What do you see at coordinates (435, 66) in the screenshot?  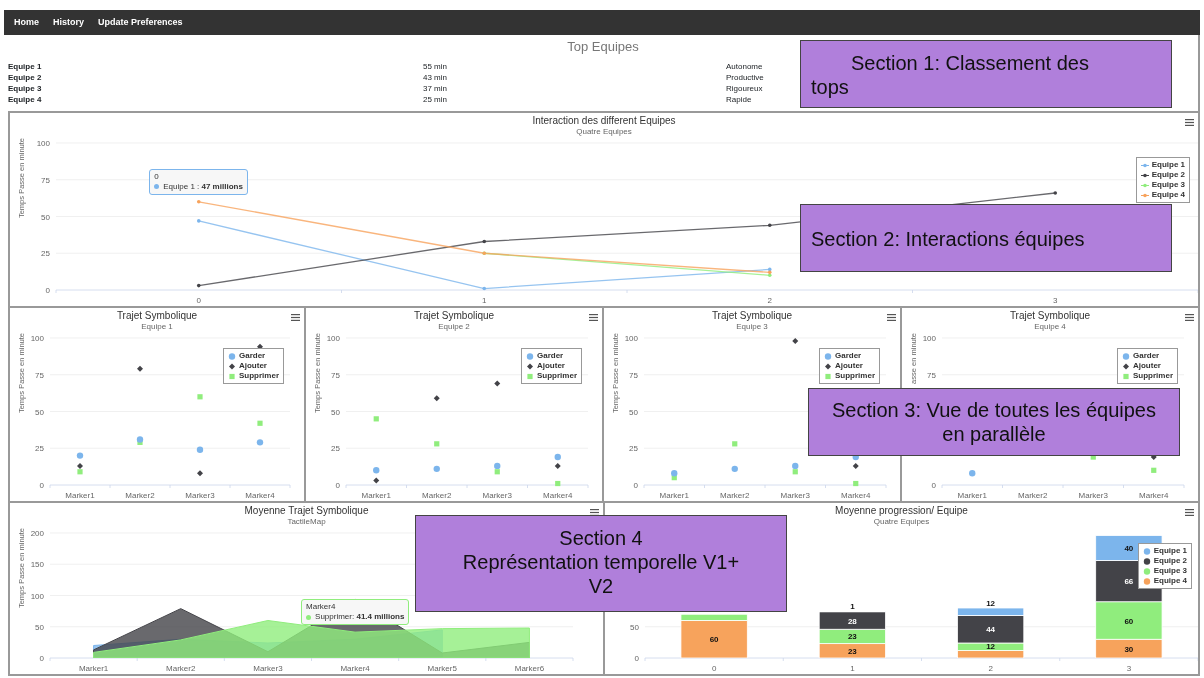 I see `team-time: 55 min` at bounding box center [435, 66].